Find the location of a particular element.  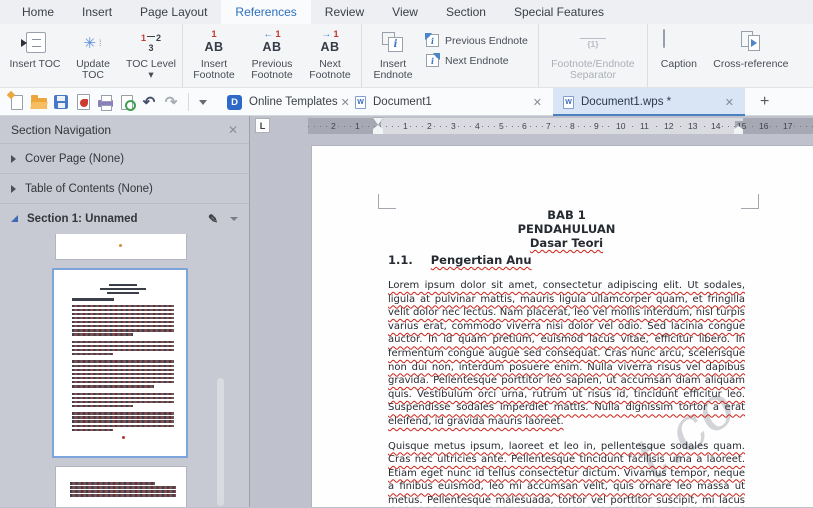

menu-tab-section: Section is located at coordinates (466, 12).